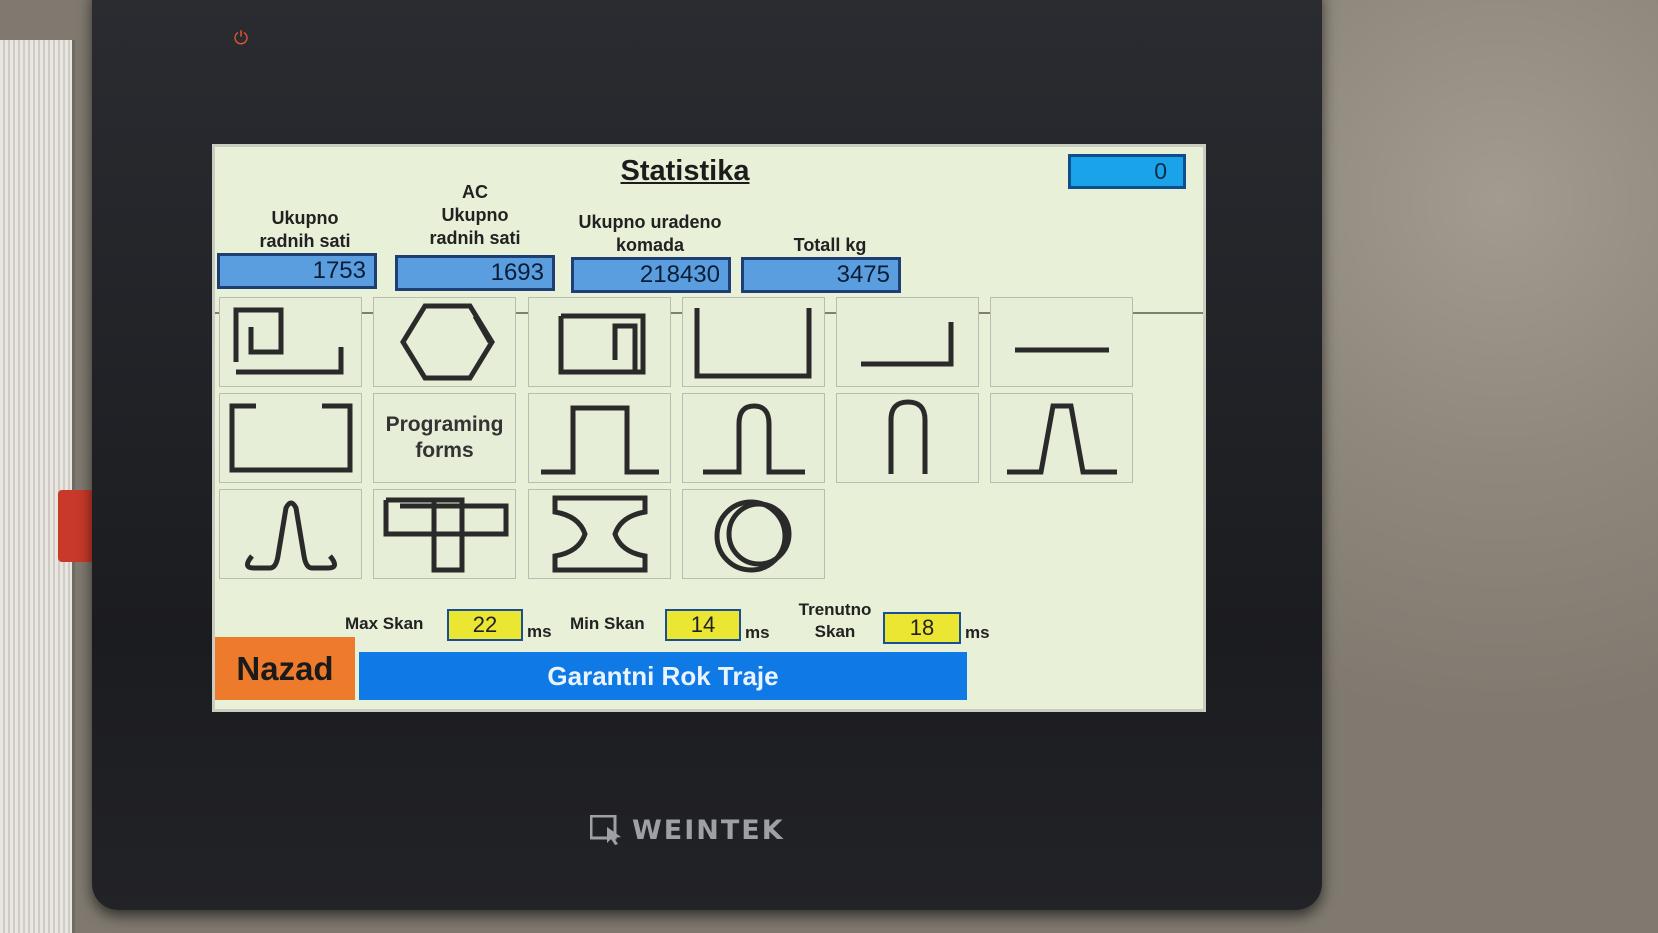 This screenshot has width=1658, height=933. Describe the element at coordinates (447, 342) in the screenshot. I see `hexagon-shape-icon` at that location.